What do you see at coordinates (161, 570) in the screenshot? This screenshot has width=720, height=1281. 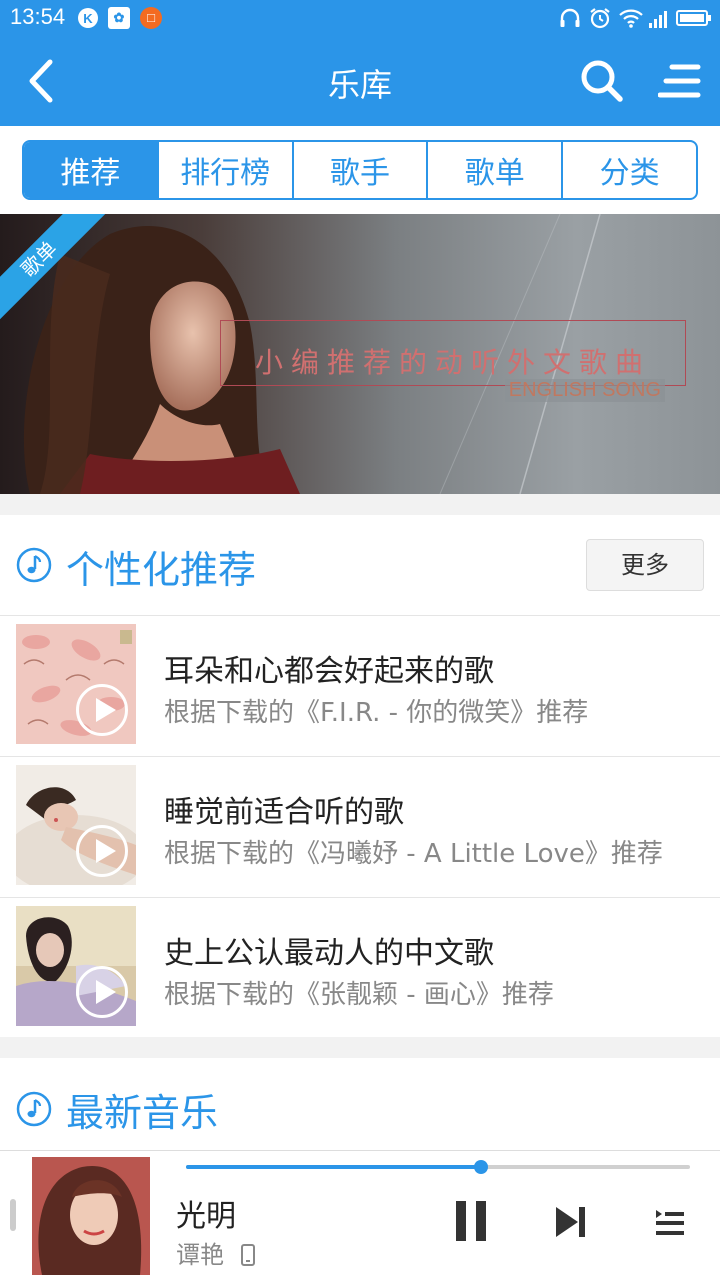 I see `section-title: 个性化推荐` at bounding box center [161, 570].